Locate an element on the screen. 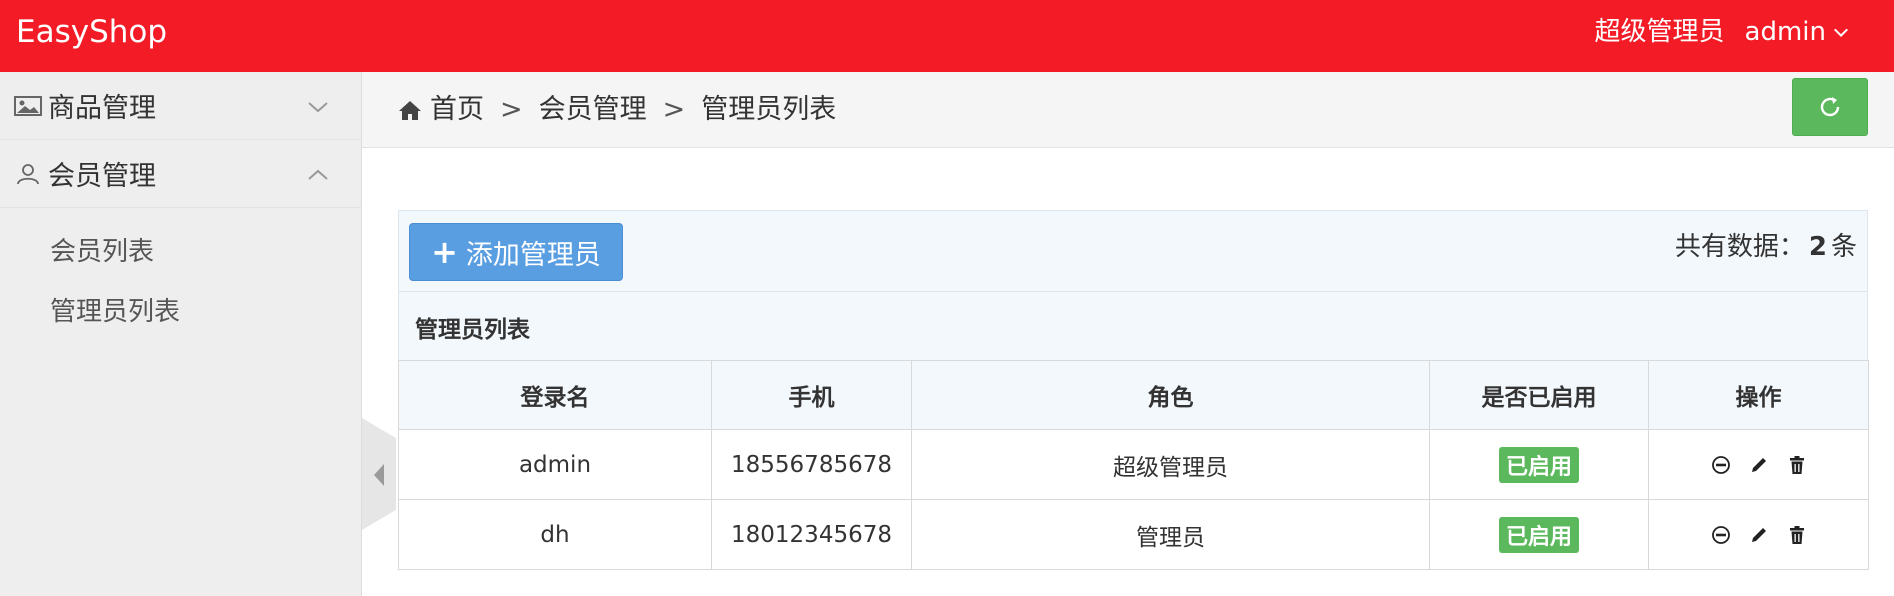  table-caption: 管理员列表 is located at coordinates (1133, 326).